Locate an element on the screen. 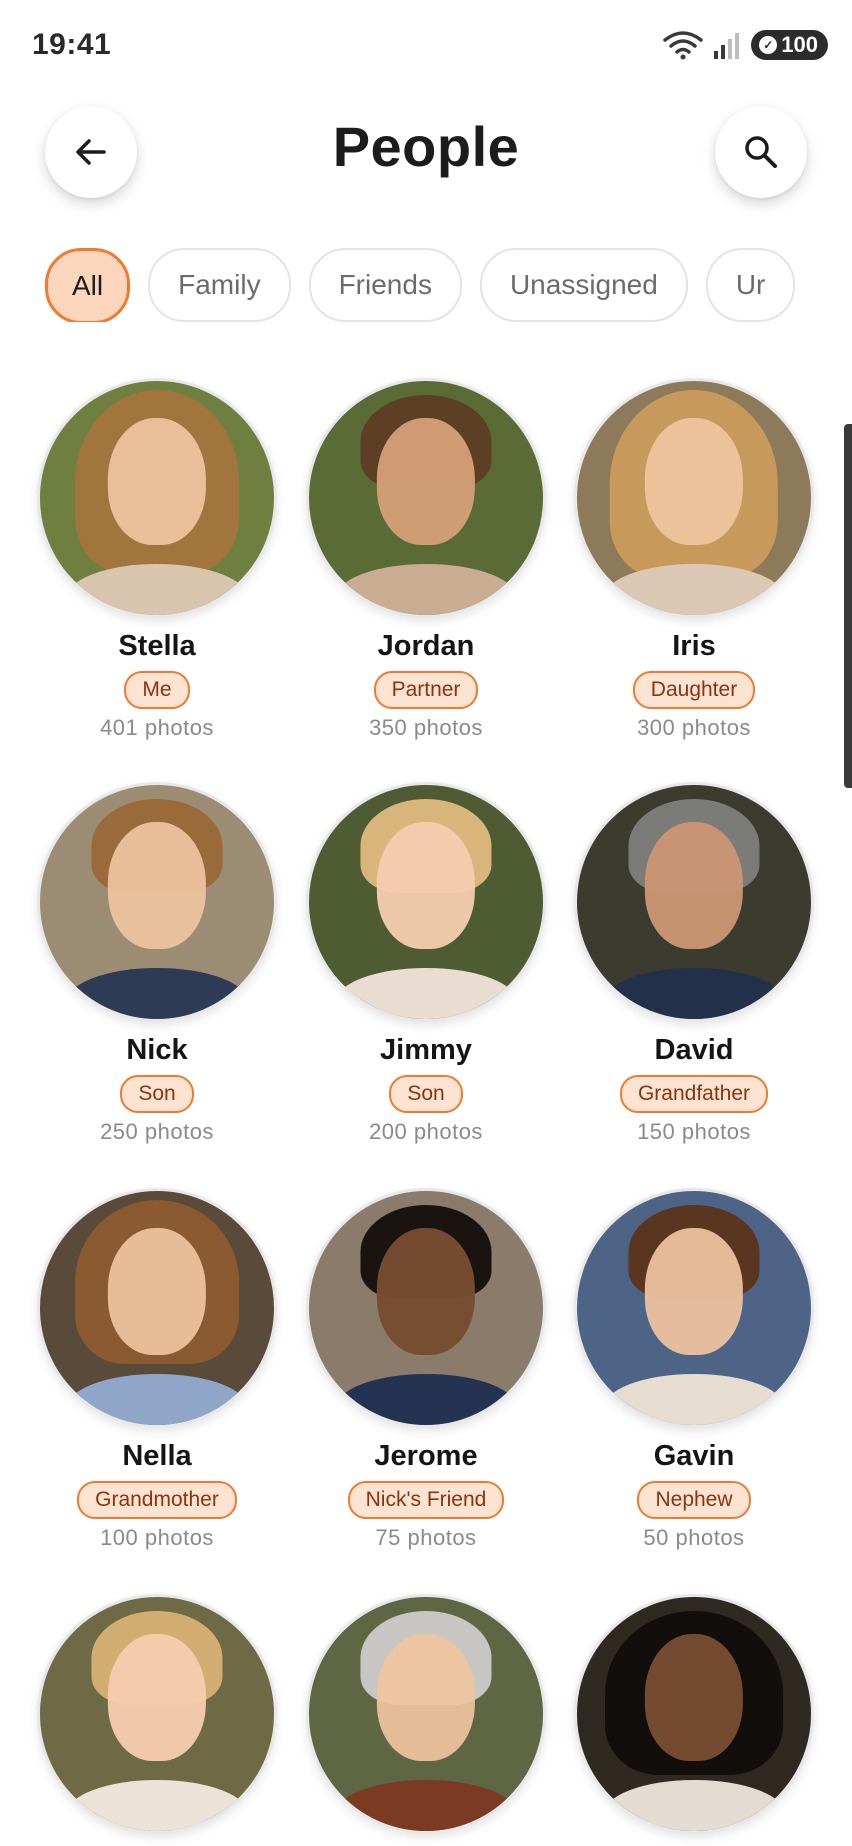  relation-badge: Partner is located at coordinates (426, 690).